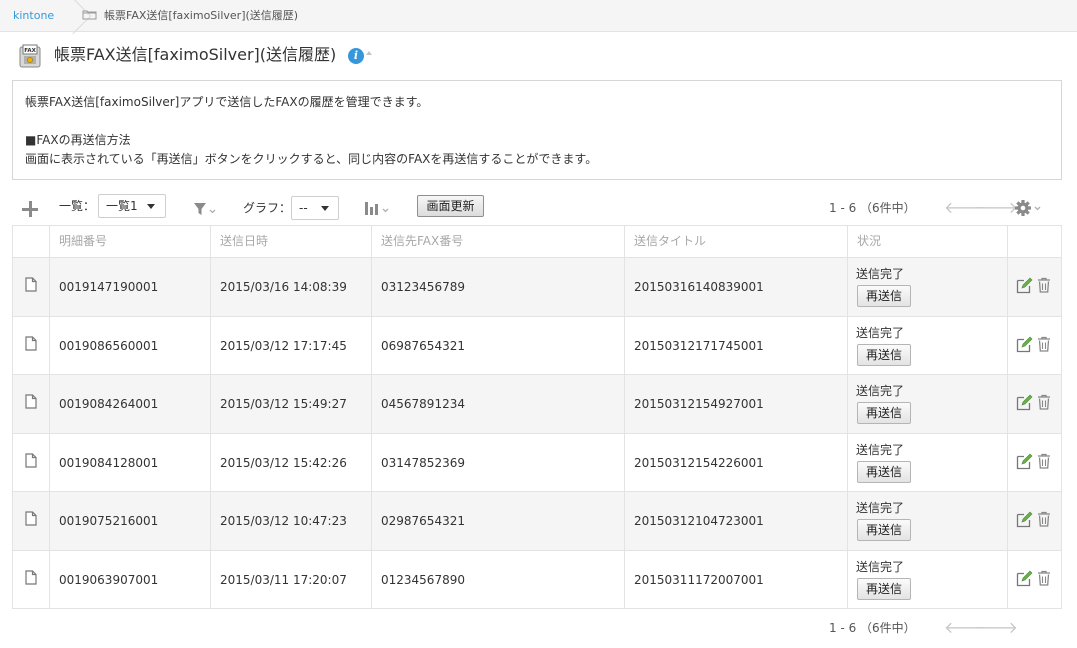 Image resolution: width=1077 pixels, height=648 pixels. What do you see at coordinates (291, 462) in the screenshot?
I see `cell-datetime: 2015/03/12 15:42:26` at bounding box center [291, 462].